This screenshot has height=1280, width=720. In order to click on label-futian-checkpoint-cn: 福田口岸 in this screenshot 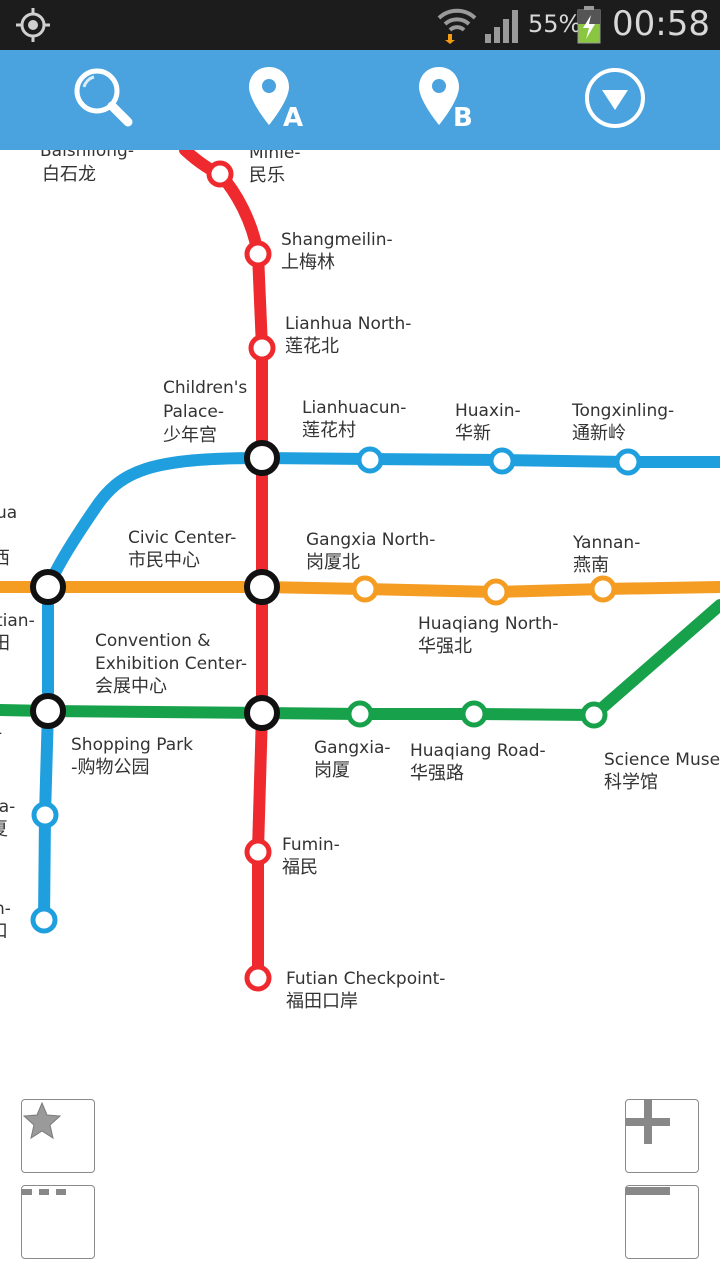, I will do `click(322, 1001)`.